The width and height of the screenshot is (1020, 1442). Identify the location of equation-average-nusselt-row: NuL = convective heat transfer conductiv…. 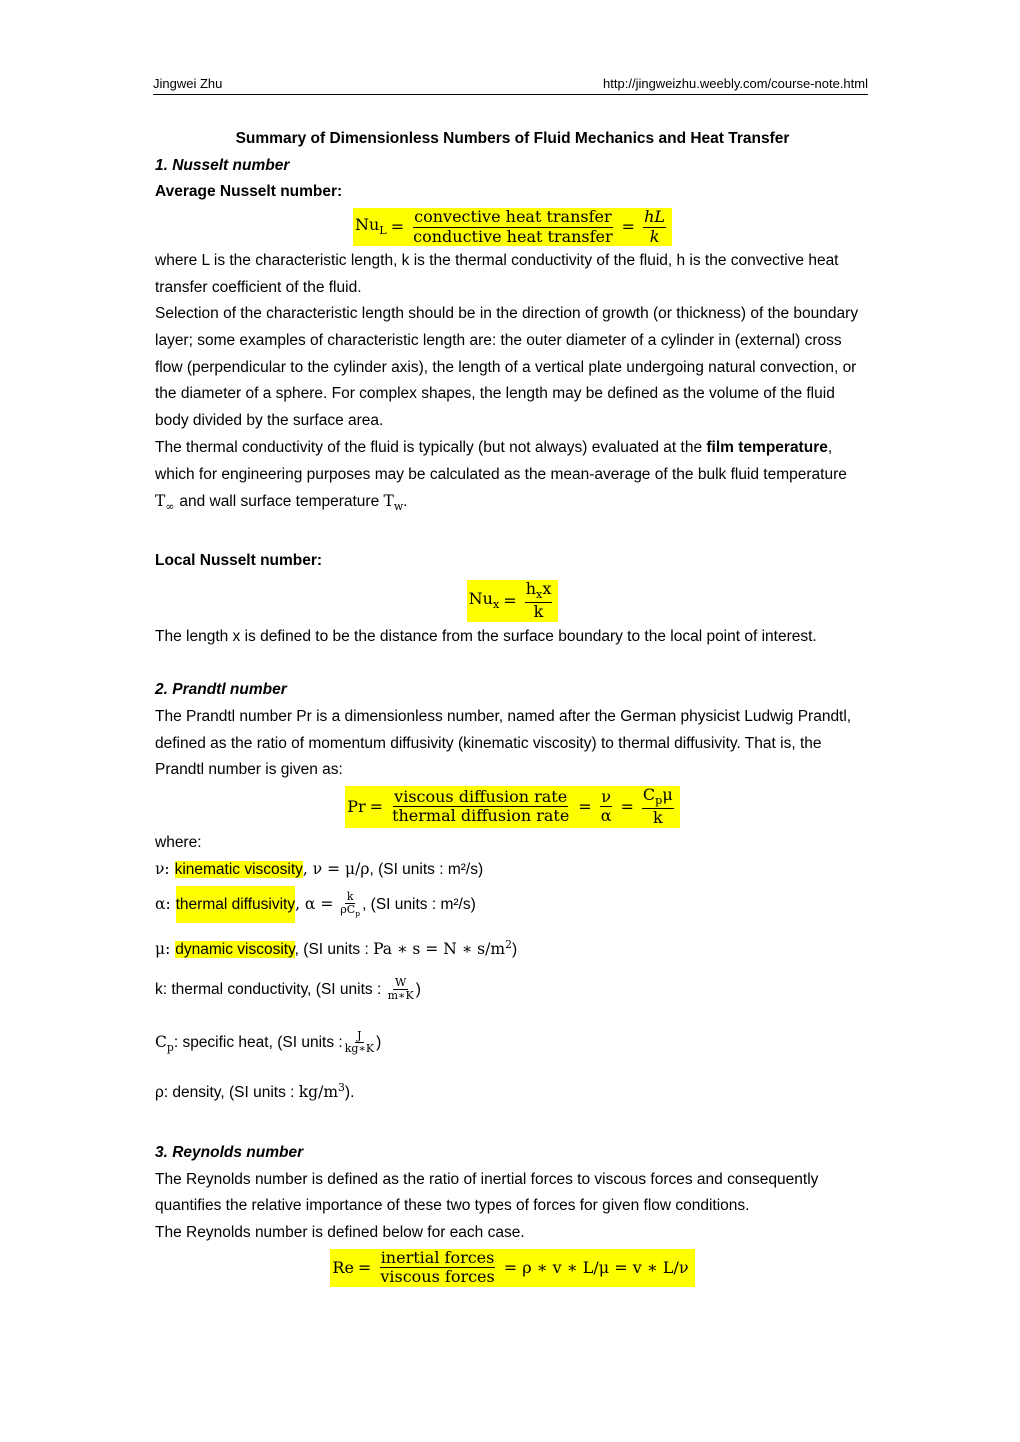
(512, 226).